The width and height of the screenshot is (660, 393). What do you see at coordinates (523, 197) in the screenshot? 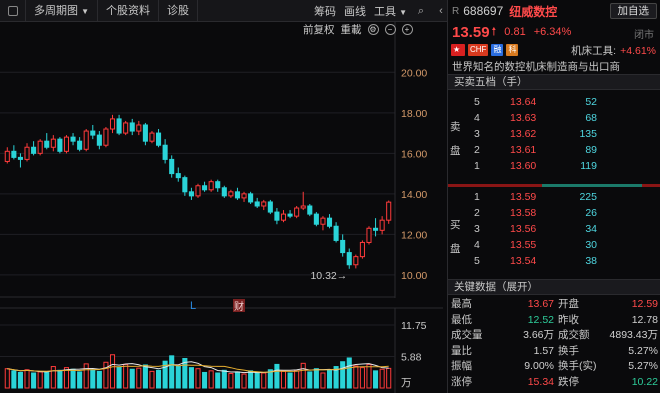
I see `buy-price: 13.59` at bounding box center [523, 197].